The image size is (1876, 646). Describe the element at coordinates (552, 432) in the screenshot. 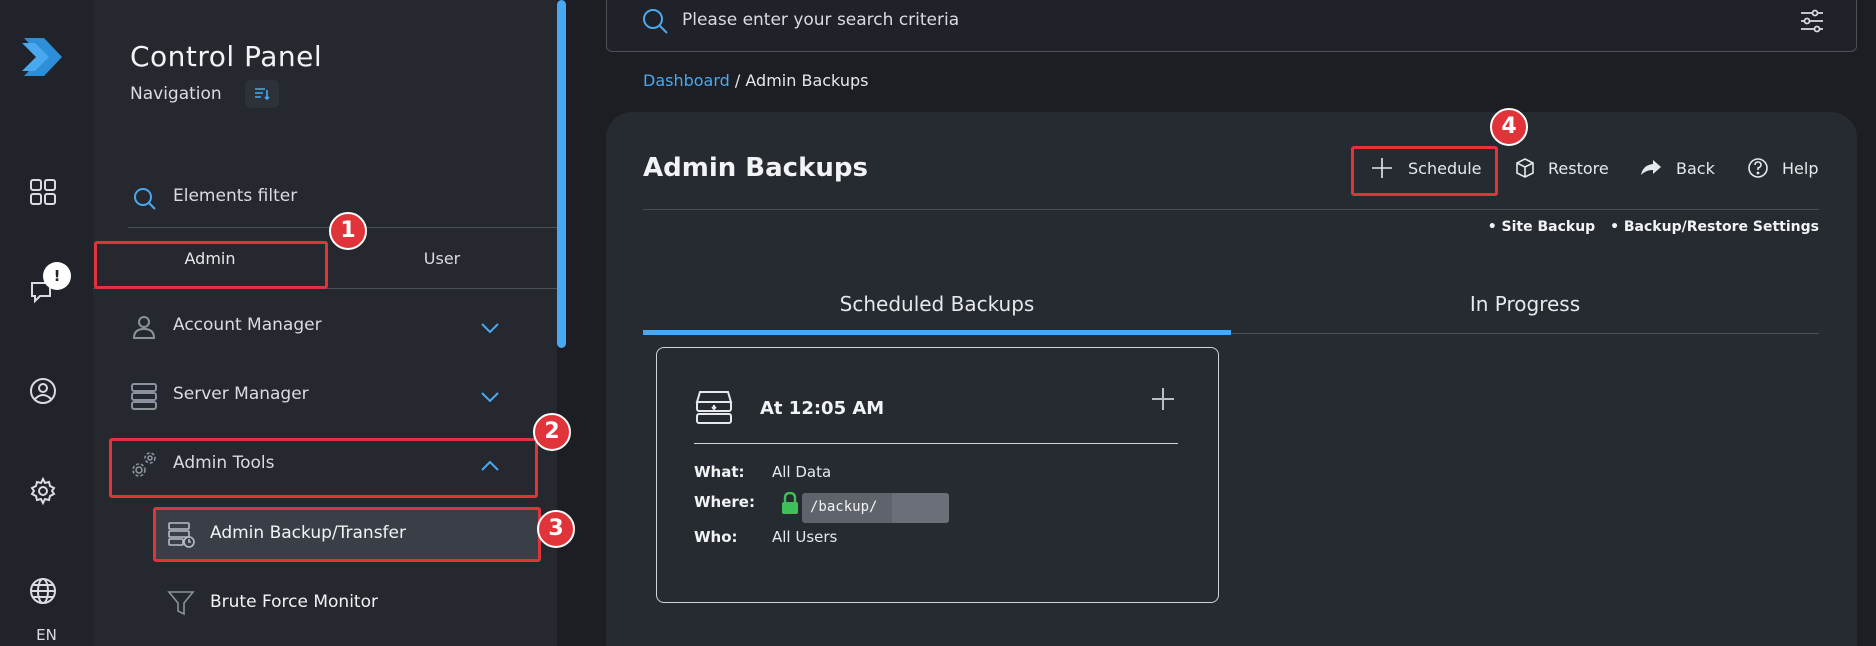

I see `annotation-badge-2: 2` at that location.